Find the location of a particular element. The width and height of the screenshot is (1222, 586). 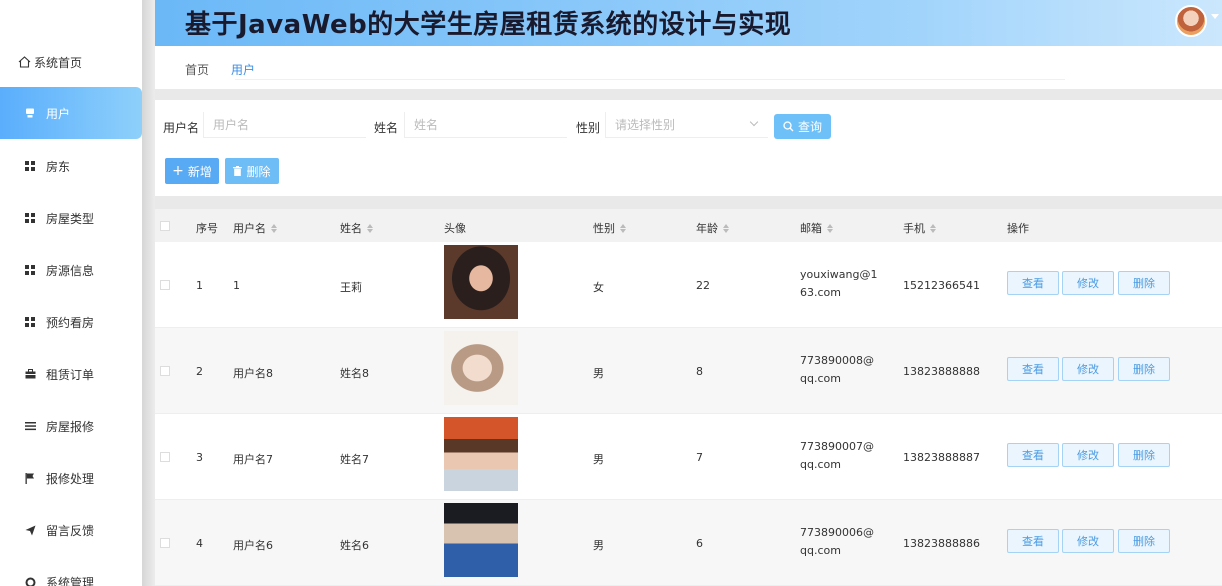

sidebar-item-label: 房源信息 is located at coordinates (70, 270).